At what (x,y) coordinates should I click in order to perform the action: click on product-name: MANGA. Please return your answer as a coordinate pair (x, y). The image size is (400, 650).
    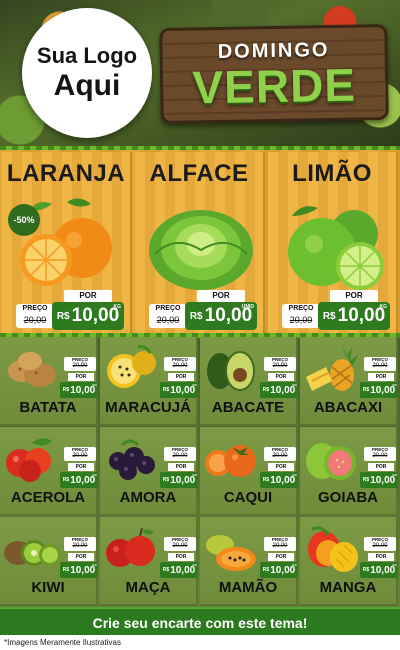
    Looking at the image, I should click on (348, 587).